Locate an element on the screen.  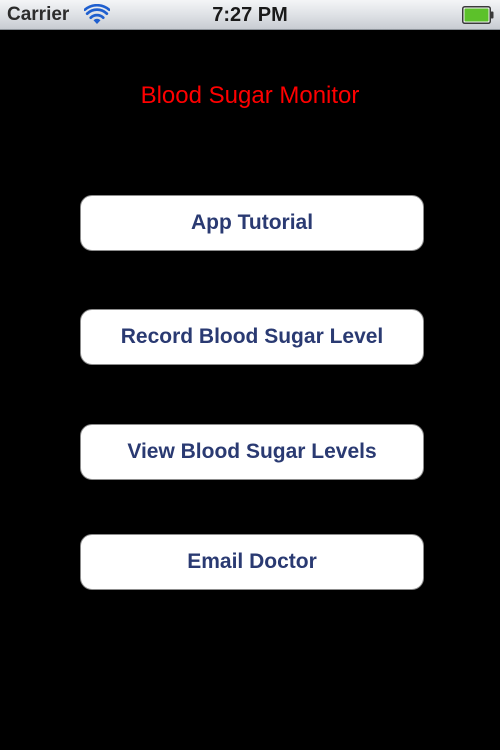
battery-fill is located at coordinates (476, 15).